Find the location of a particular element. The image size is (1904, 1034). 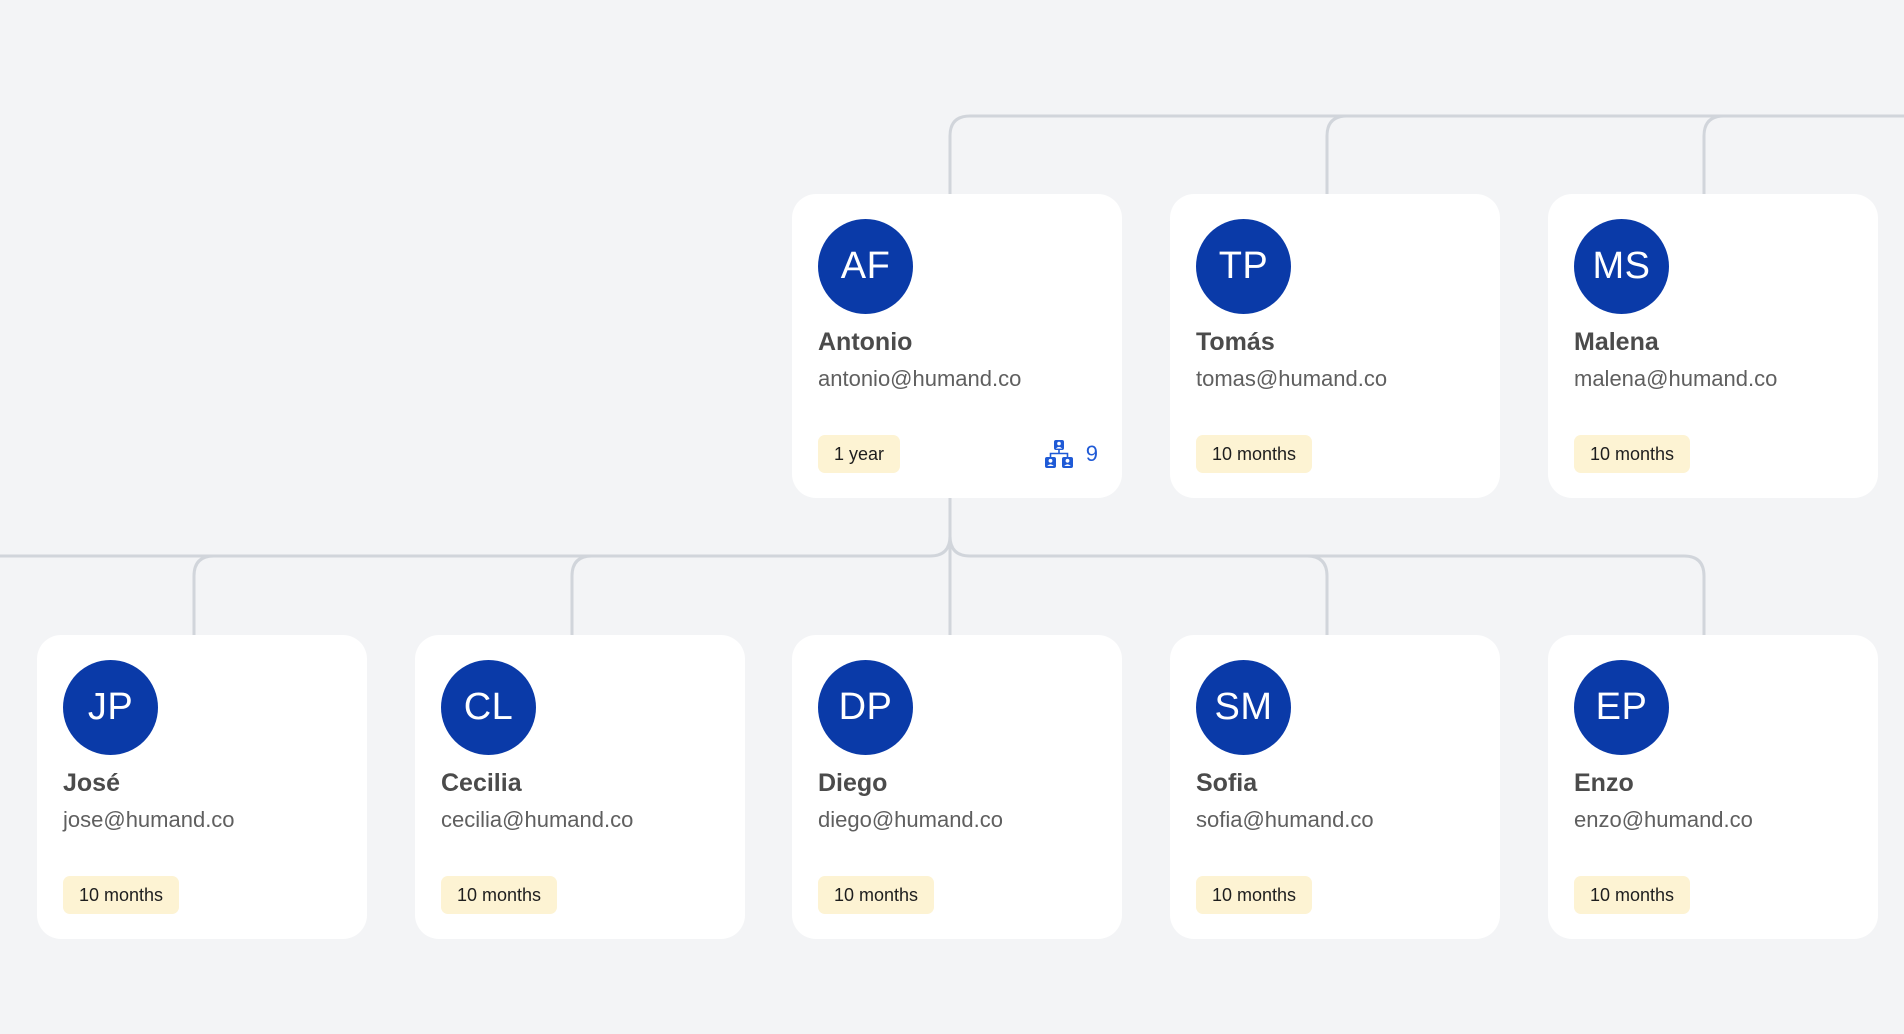

connector-top-horizontal is located at coordinates (1426, 154).